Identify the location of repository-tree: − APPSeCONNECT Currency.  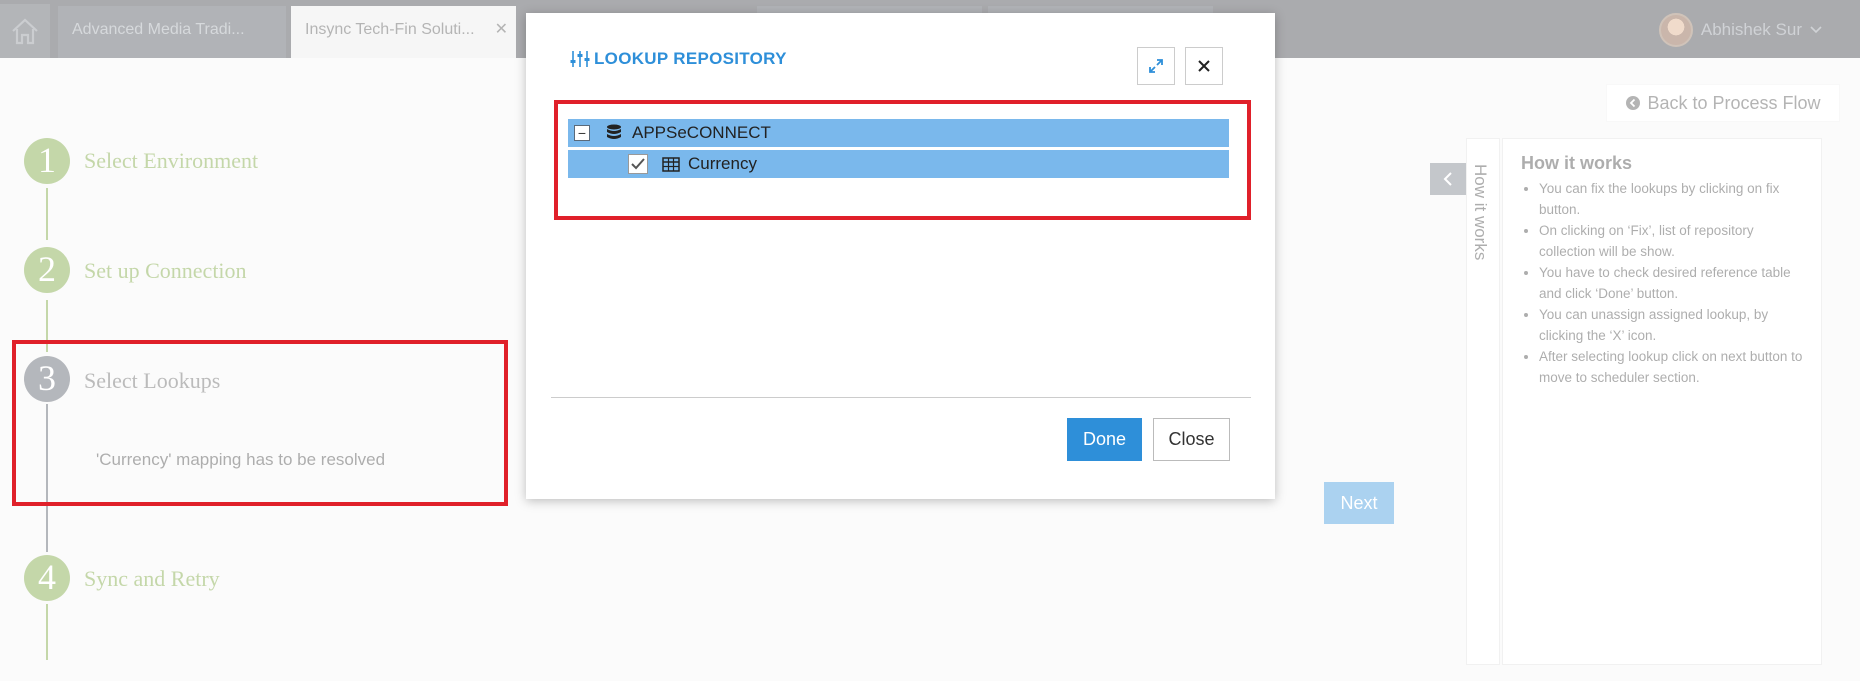
(902, 160).